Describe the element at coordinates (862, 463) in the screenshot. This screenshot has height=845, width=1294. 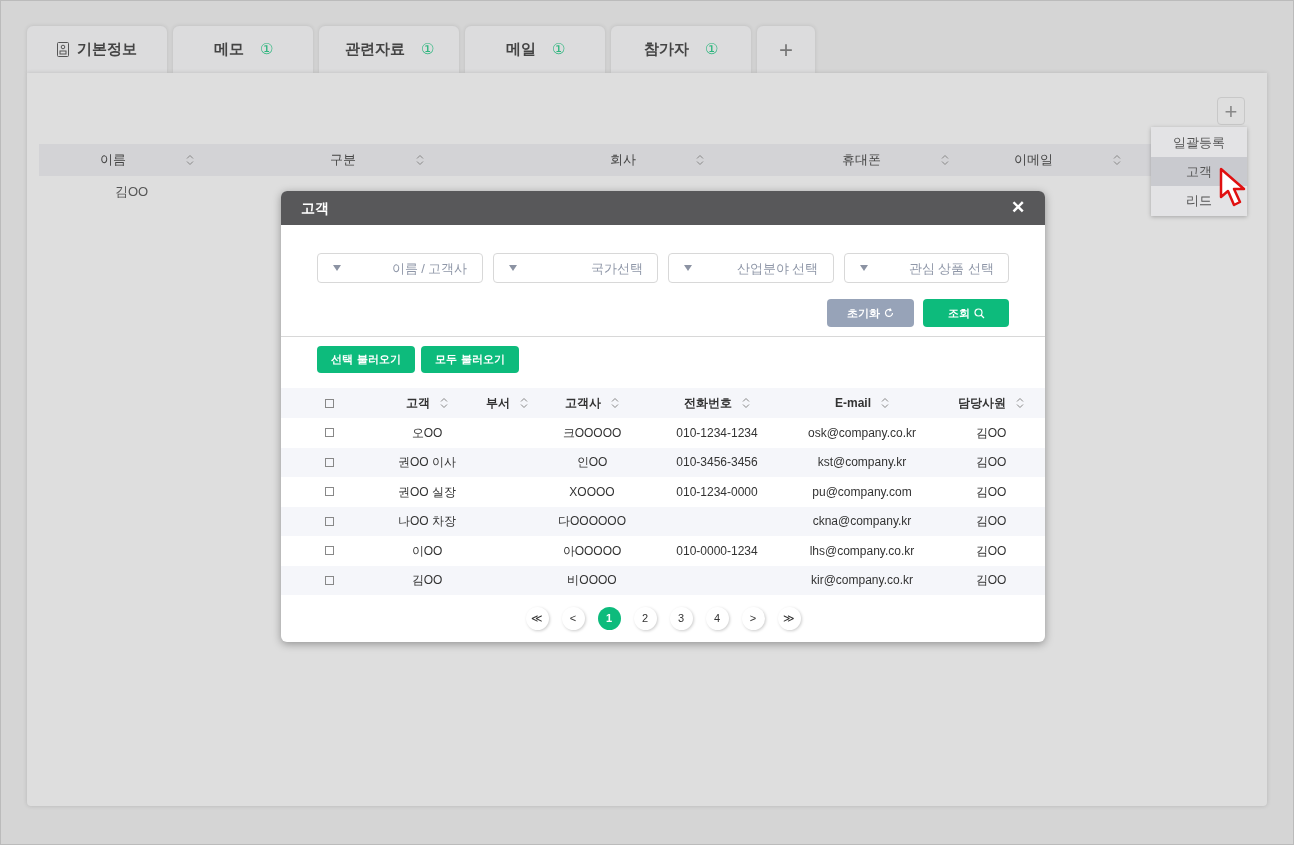
I see `table-cell-text: kst@company.kr` at that location.